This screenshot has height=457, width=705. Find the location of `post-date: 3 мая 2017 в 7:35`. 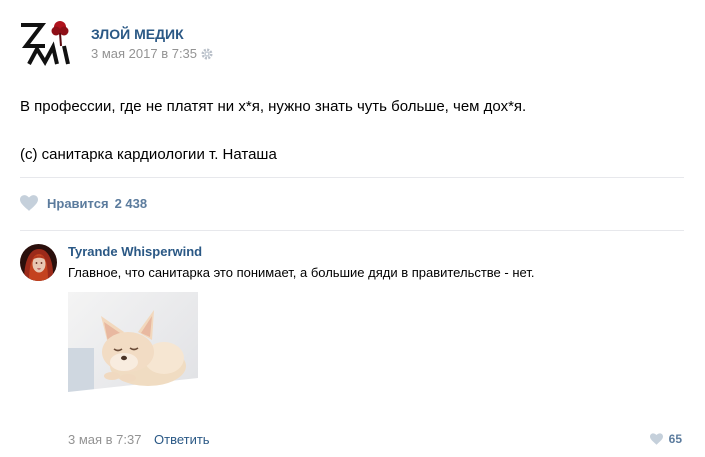

post-date: 3 мая 2017 в 7:35 is located at coordinates (152, 54).